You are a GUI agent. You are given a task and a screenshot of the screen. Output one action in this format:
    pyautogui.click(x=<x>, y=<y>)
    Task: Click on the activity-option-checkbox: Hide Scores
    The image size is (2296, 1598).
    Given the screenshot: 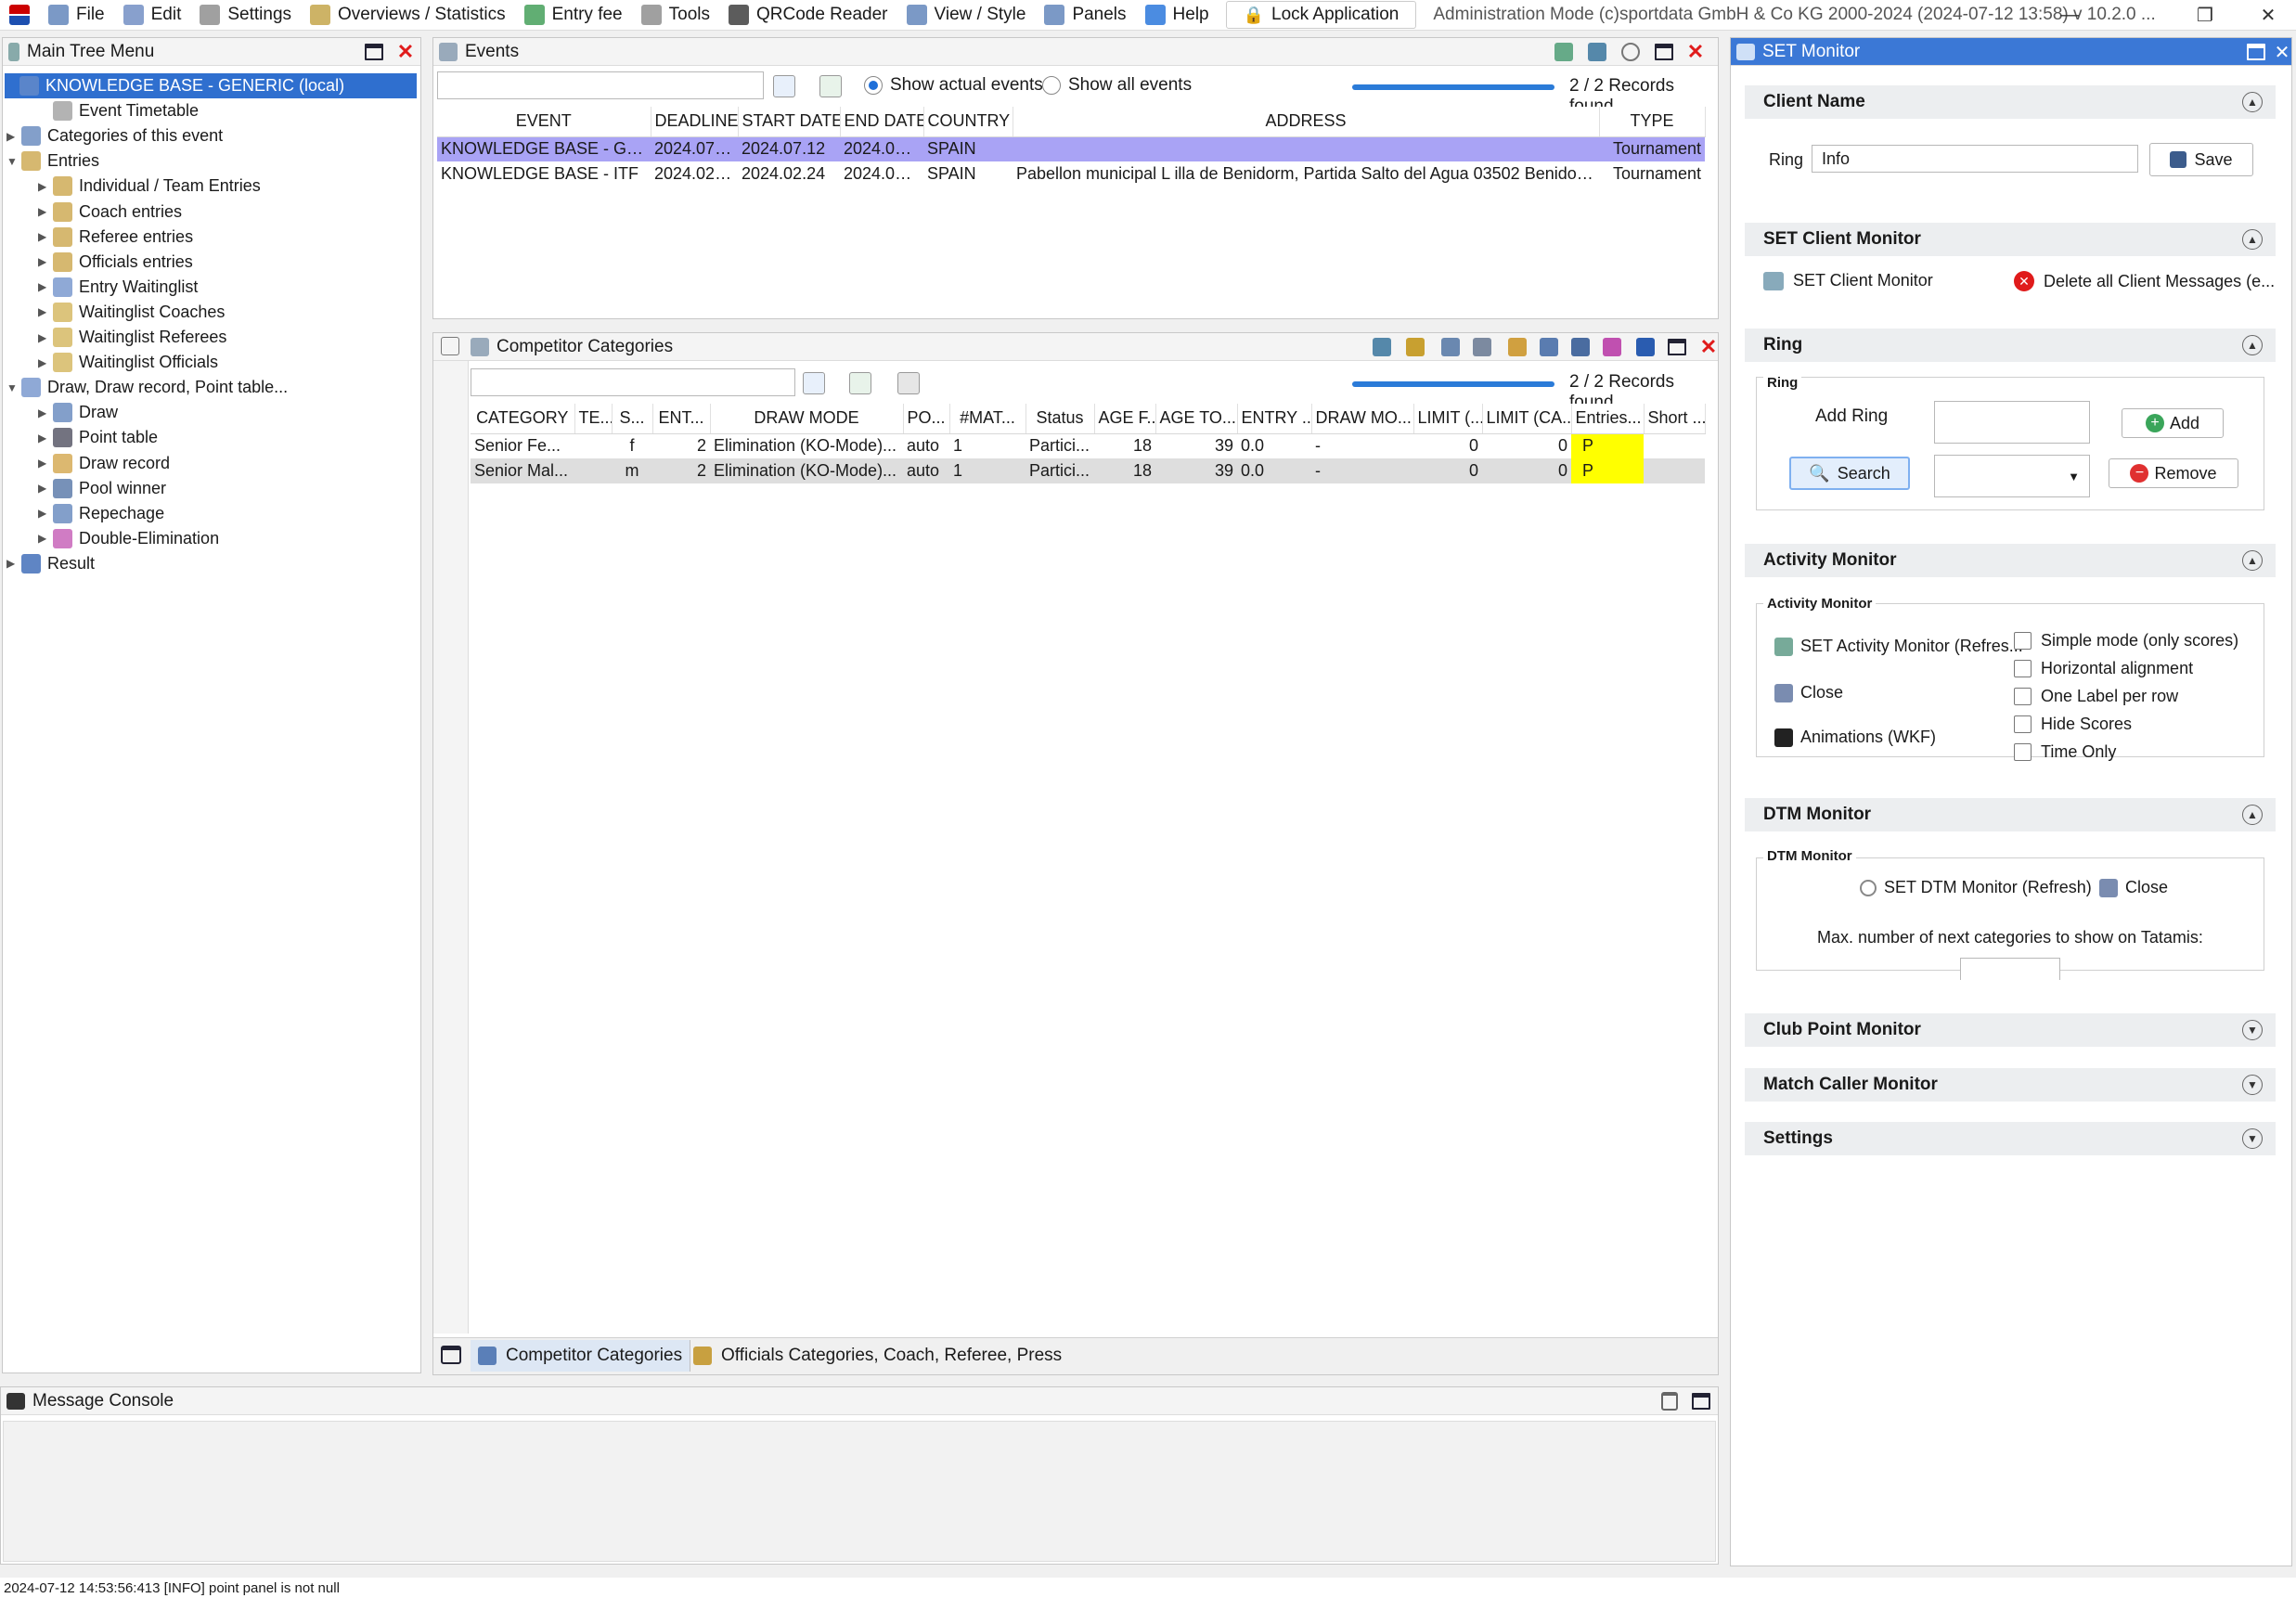 What is the action you would take?
    pyautogui.click(x=2073, y=725)
    